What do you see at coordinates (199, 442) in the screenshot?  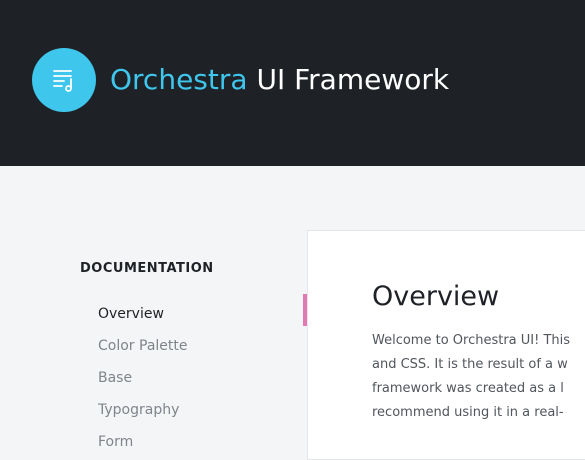 I see `sidebar-item-form: Form` at bounding box center [199, 442].